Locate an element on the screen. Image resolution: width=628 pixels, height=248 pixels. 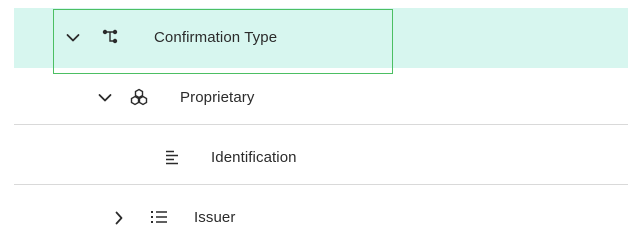
text-align-left-icon is located at coordinates (172, 157).